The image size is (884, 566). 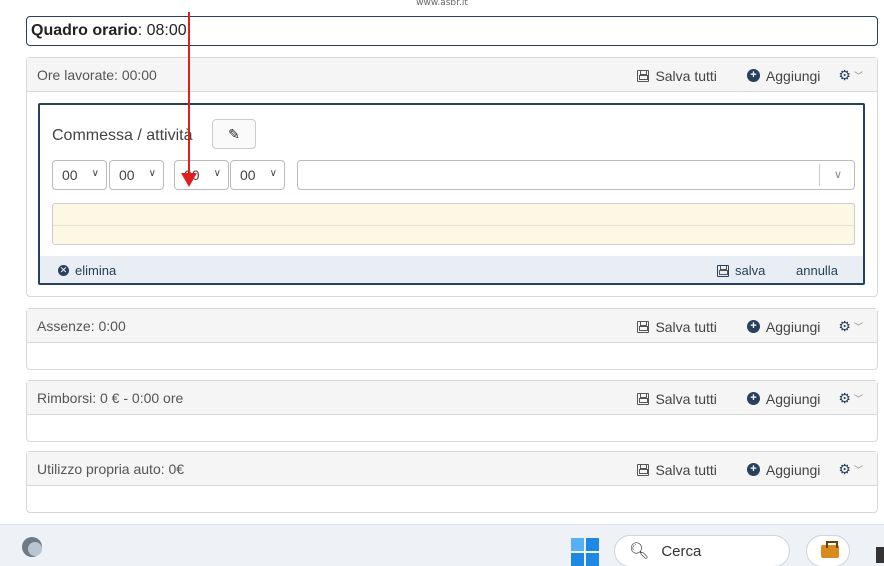 What do you see at coordinates (122, 135) in the screenshot?
I see `commessa-label: Commessa / attività` at bounding box center [122, 135].